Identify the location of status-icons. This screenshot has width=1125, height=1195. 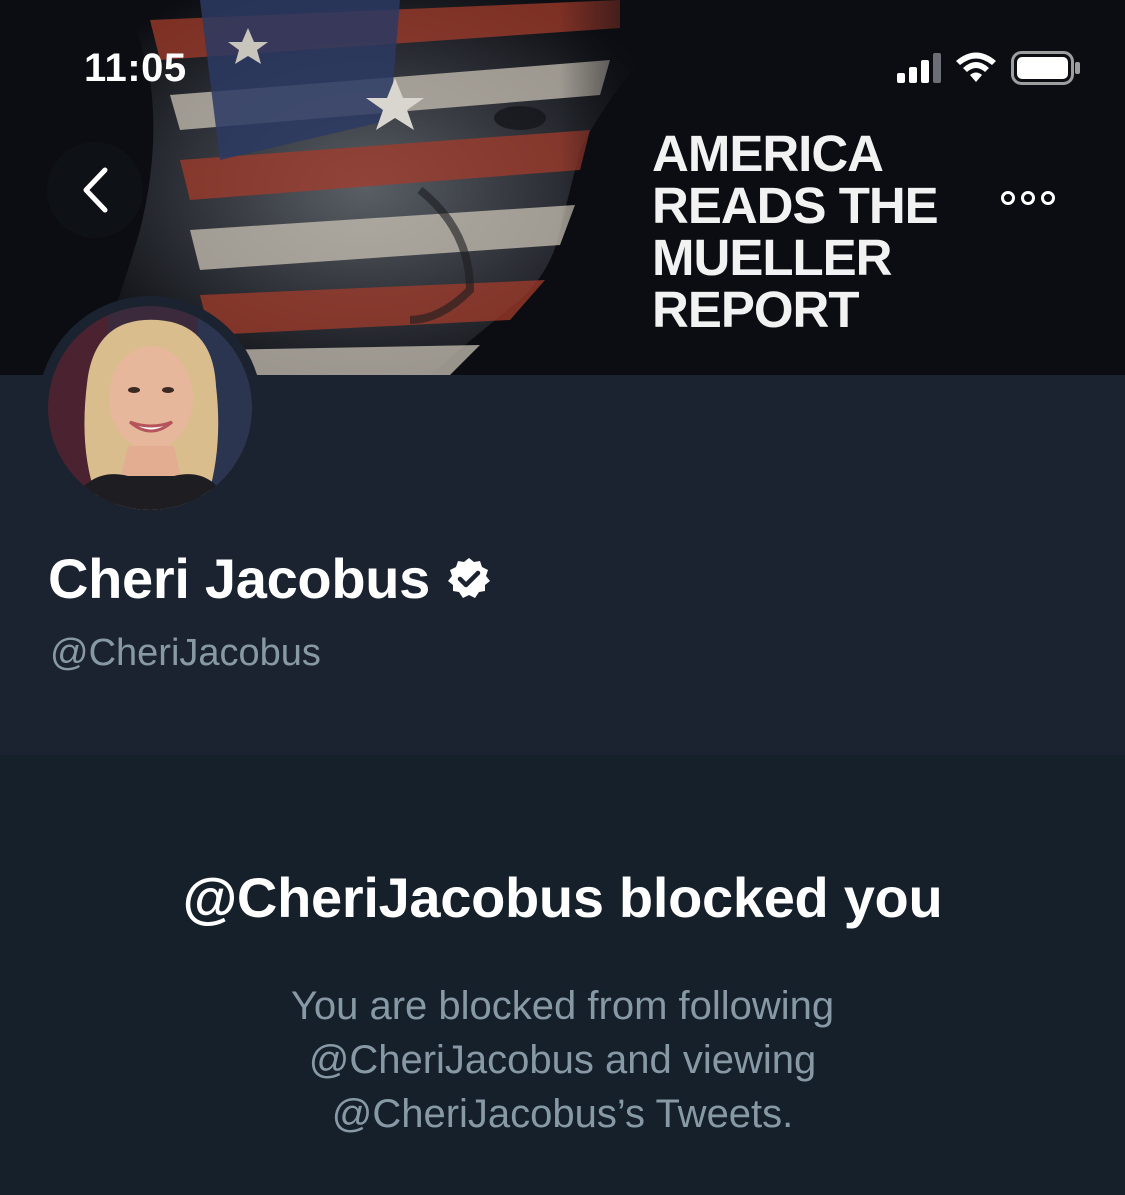
(989, 68).